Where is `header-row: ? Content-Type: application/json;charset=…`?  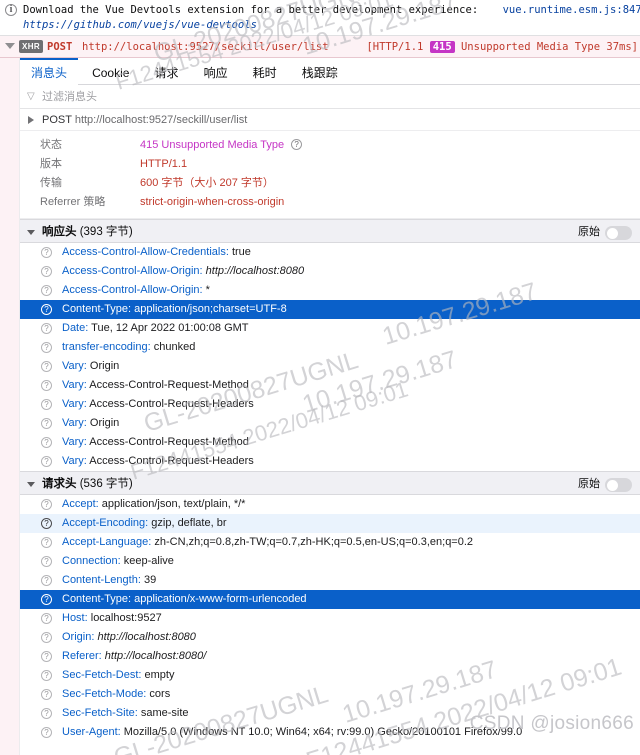 header-row: ? Content-Type: application/json;charset=… is located at coordinates (330, 309).